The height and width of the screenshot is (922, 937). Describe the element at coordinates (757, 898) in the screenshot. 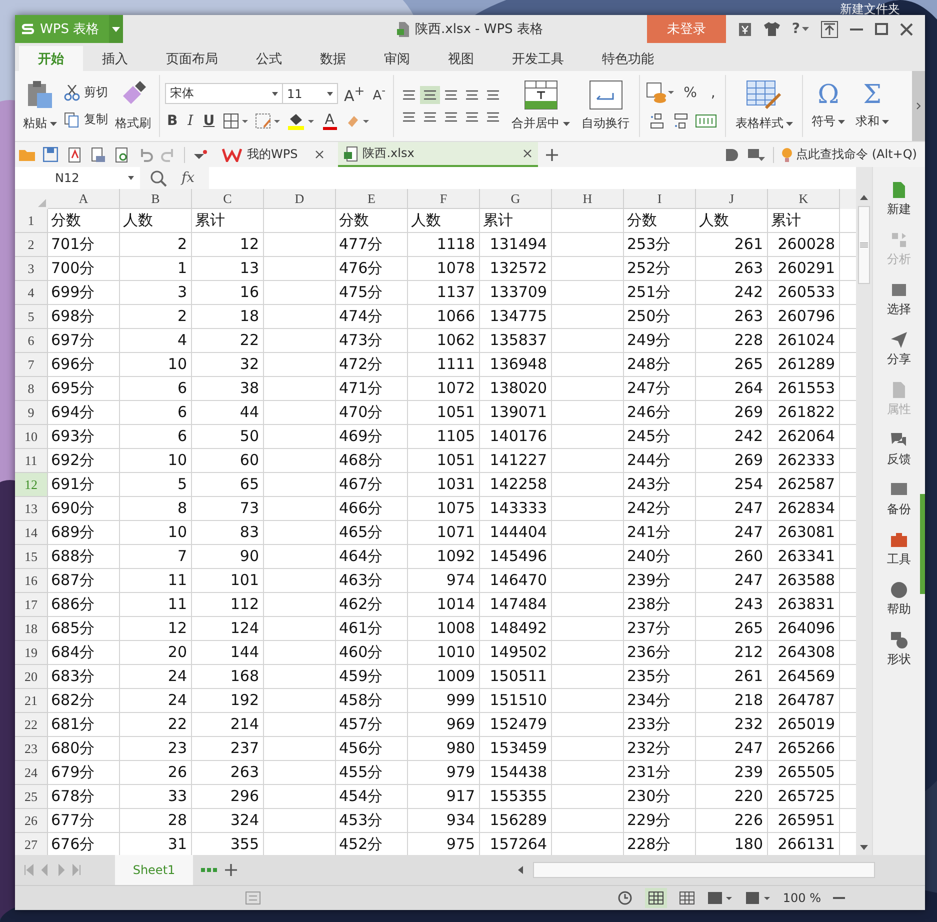

I see `eye-protection-icon` at that location.